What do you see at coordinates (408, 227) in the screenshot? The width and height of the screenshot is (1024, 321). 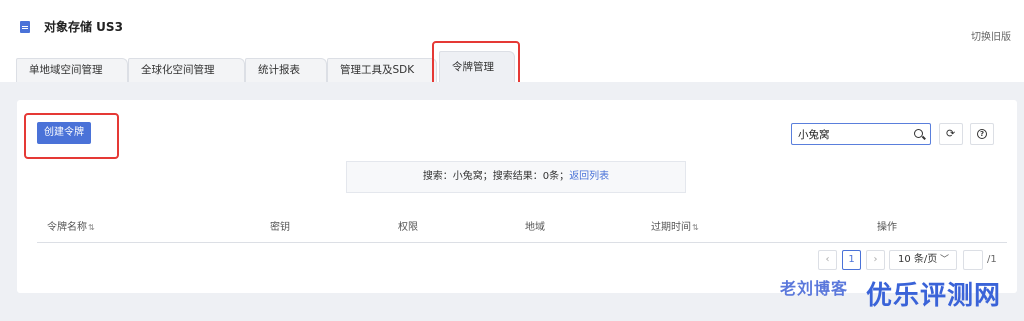 I see `column-header-permission: 权限` at bounding box center [408, 227].